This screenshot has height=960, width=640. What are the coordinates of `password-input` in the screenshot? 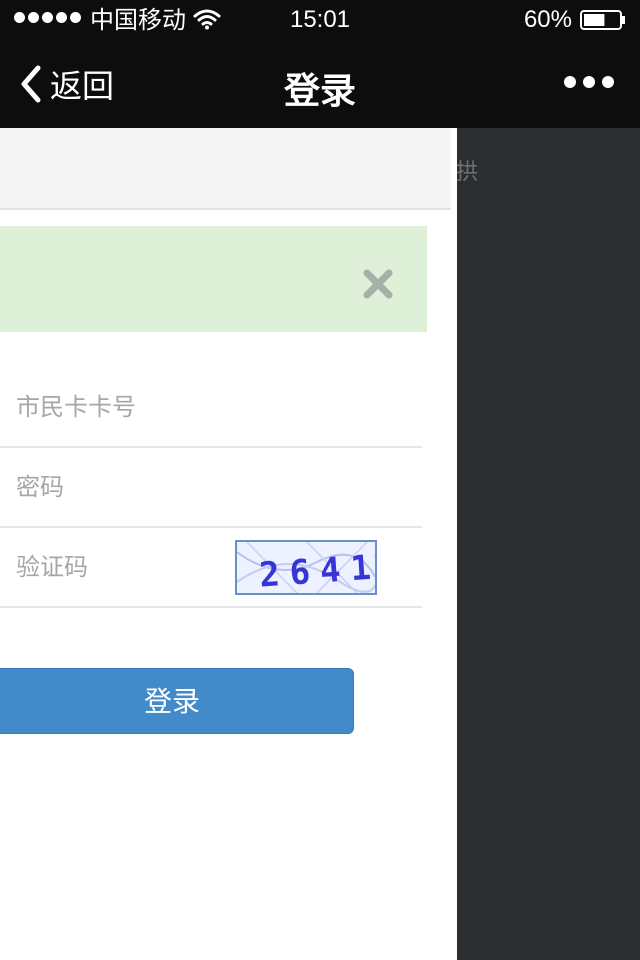 It's located at (116, 487).